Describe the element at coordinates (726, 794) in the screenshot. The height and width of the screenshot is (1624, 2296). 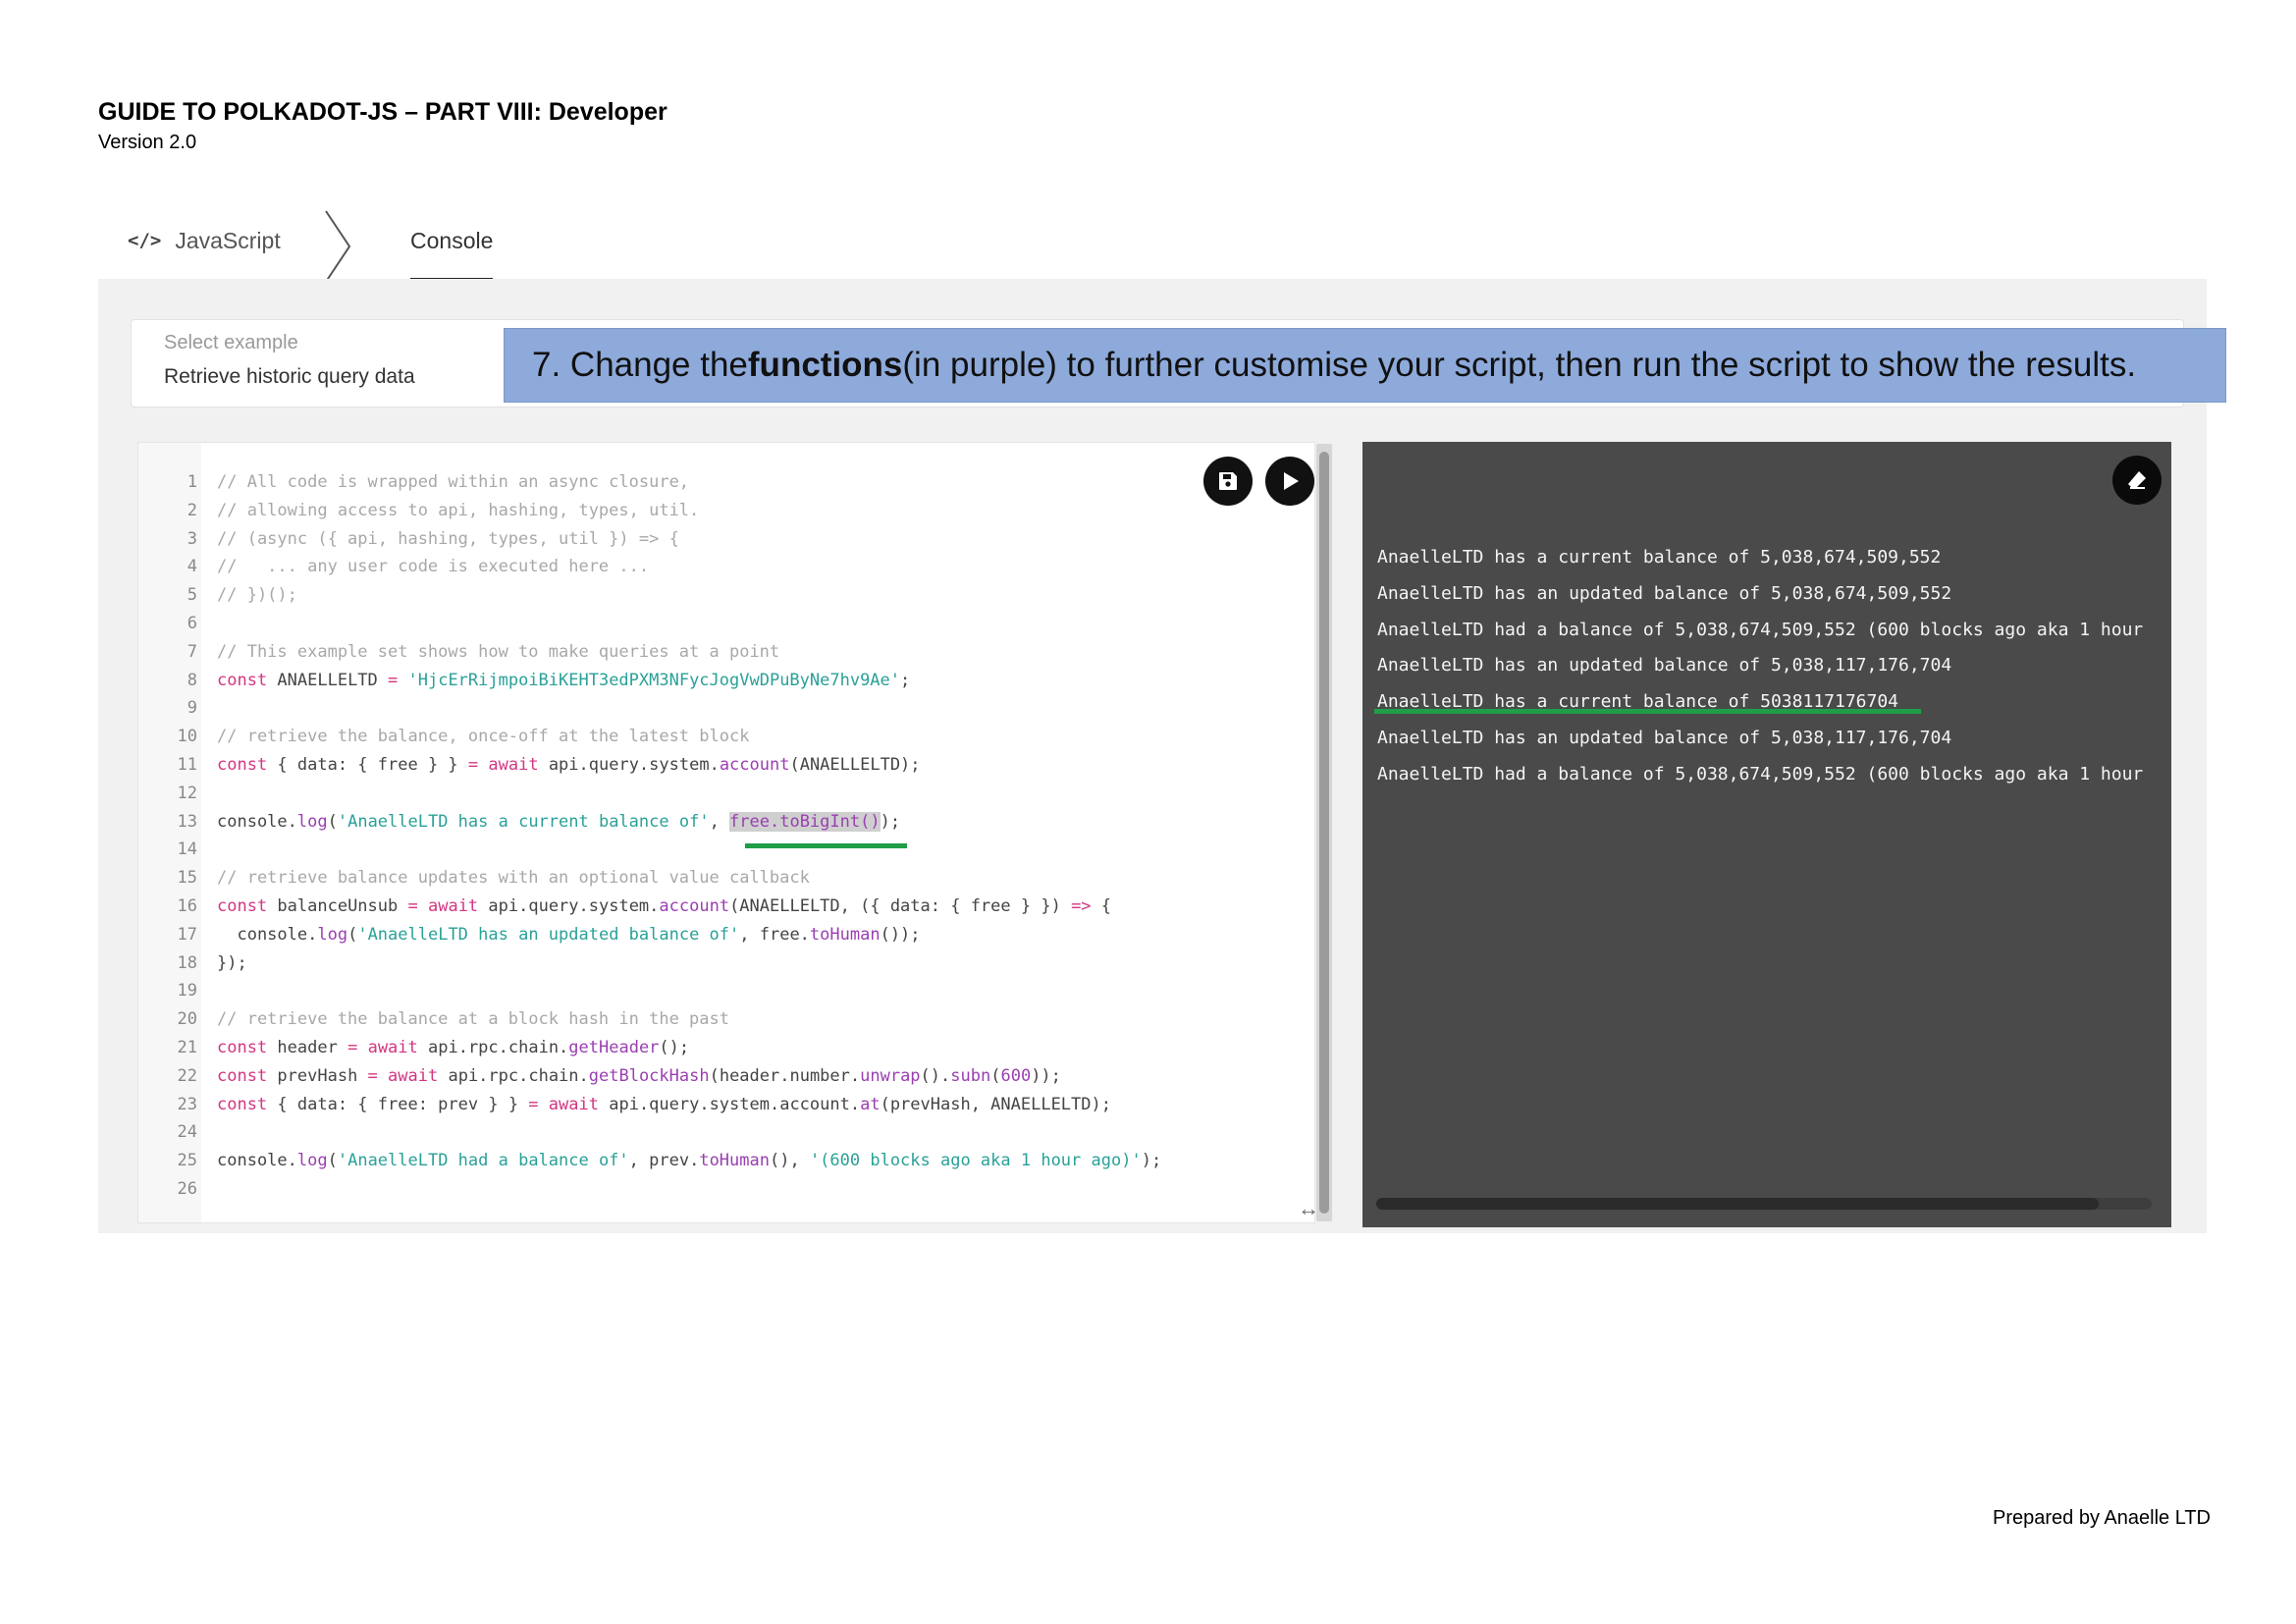
I see `code-line: 12` at that location.